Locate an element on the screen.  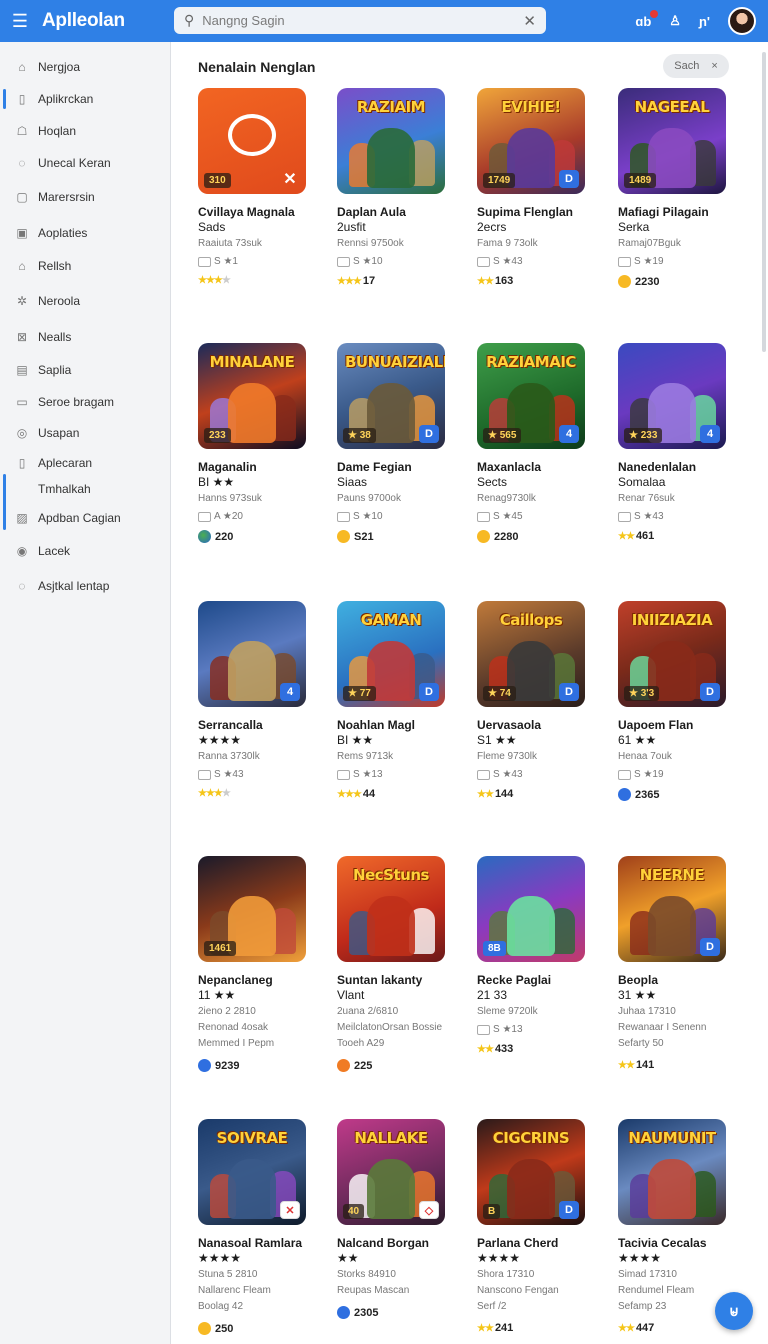
rating-tag: 8B is located at coordinates (494, 948).